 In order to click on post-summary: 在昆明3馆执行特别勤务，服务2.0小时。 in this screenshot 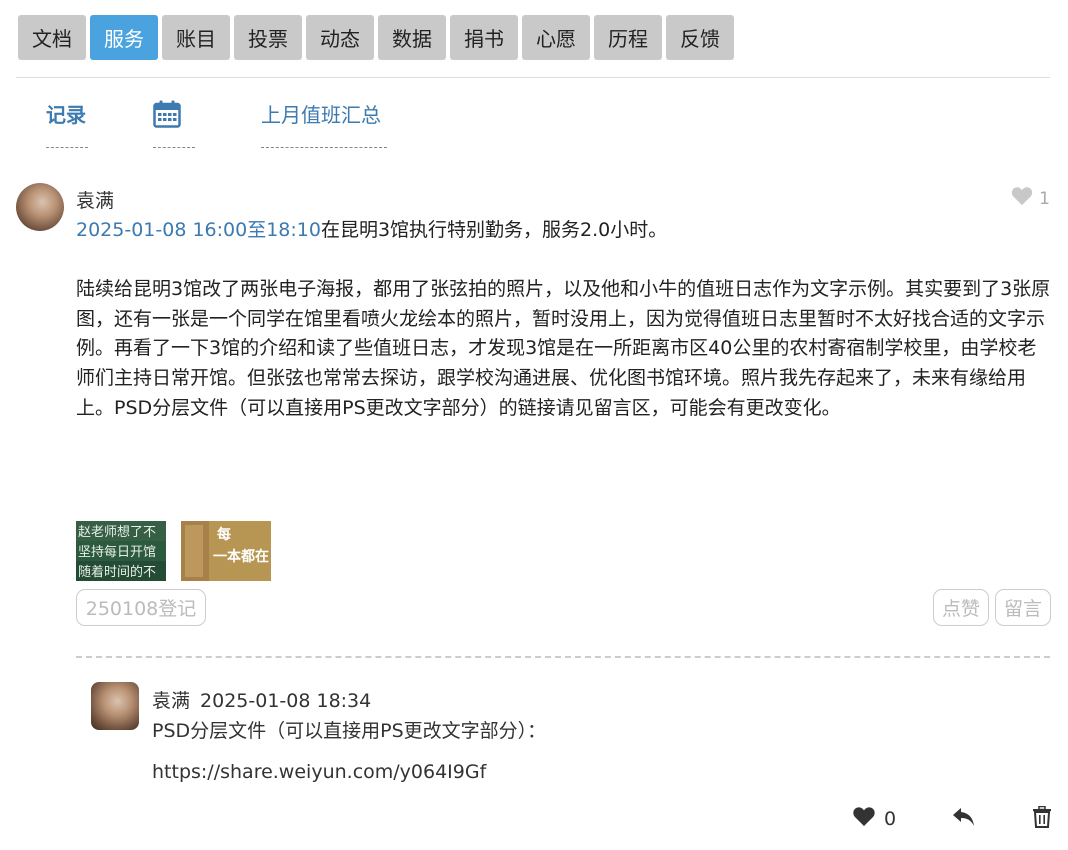, I will do `click(494, 230)`.